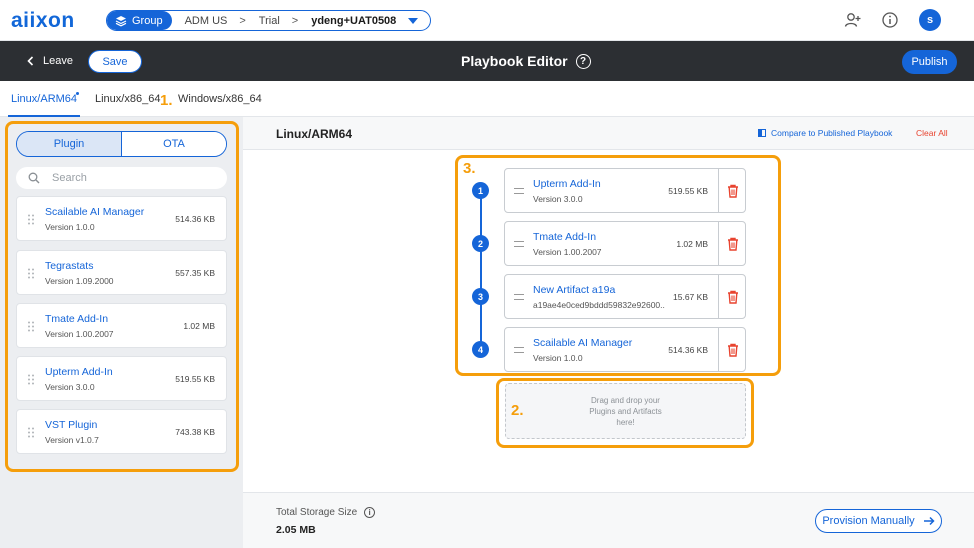 The image size is (974, 548). I want to click on segment-ota: OTA, so click(174, 144).